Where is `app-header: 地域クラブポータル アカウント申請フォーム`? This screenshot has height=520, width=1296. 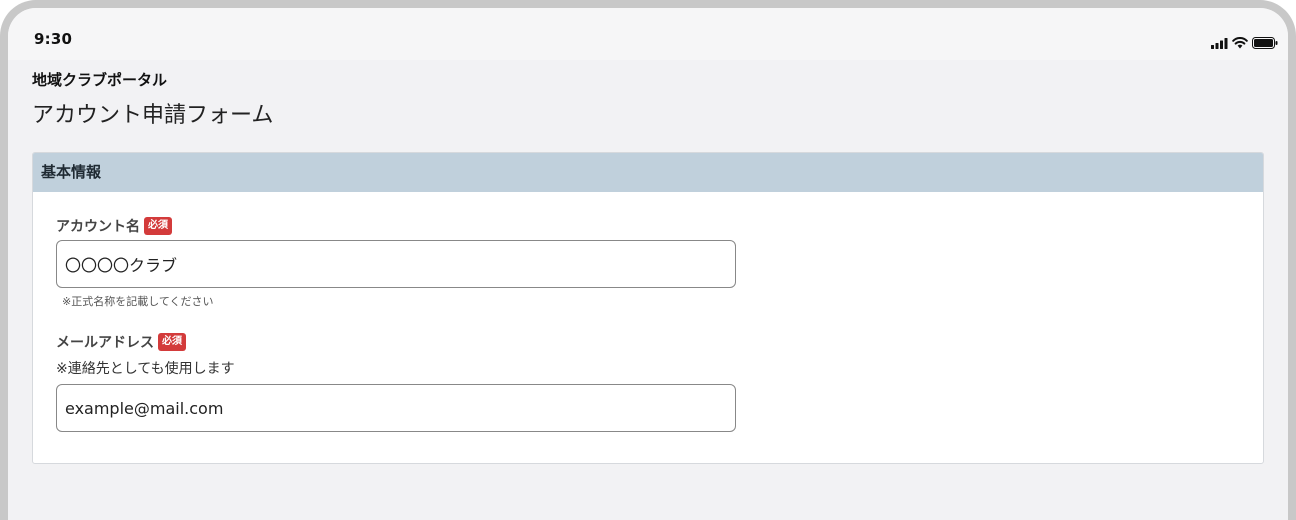
app-header: 地域クラブポータル アカウント申請フォーム is located at coordinates (648, 96).